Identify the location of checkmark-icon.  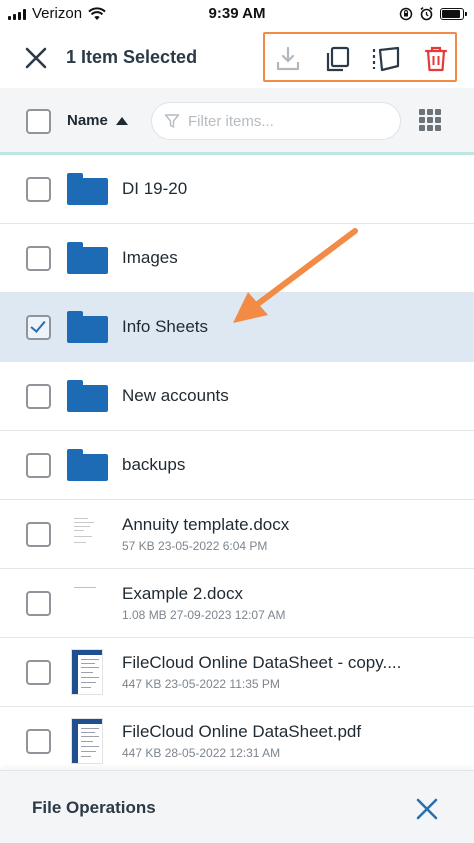
(38, 325).